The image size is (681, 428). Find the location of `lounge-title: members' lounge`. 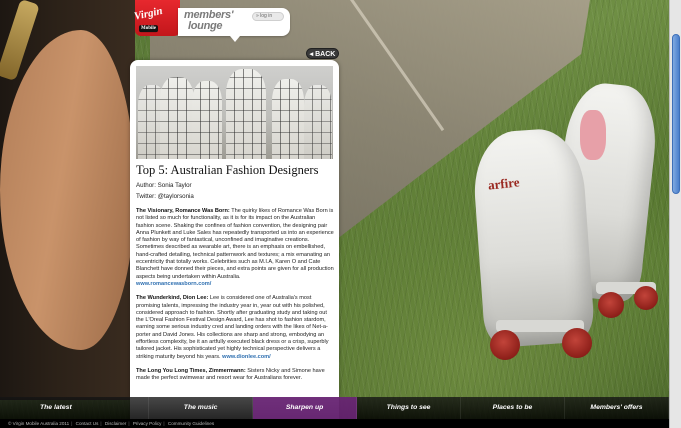

lounge-title: members' lounge is located at coordinates (208, 21).